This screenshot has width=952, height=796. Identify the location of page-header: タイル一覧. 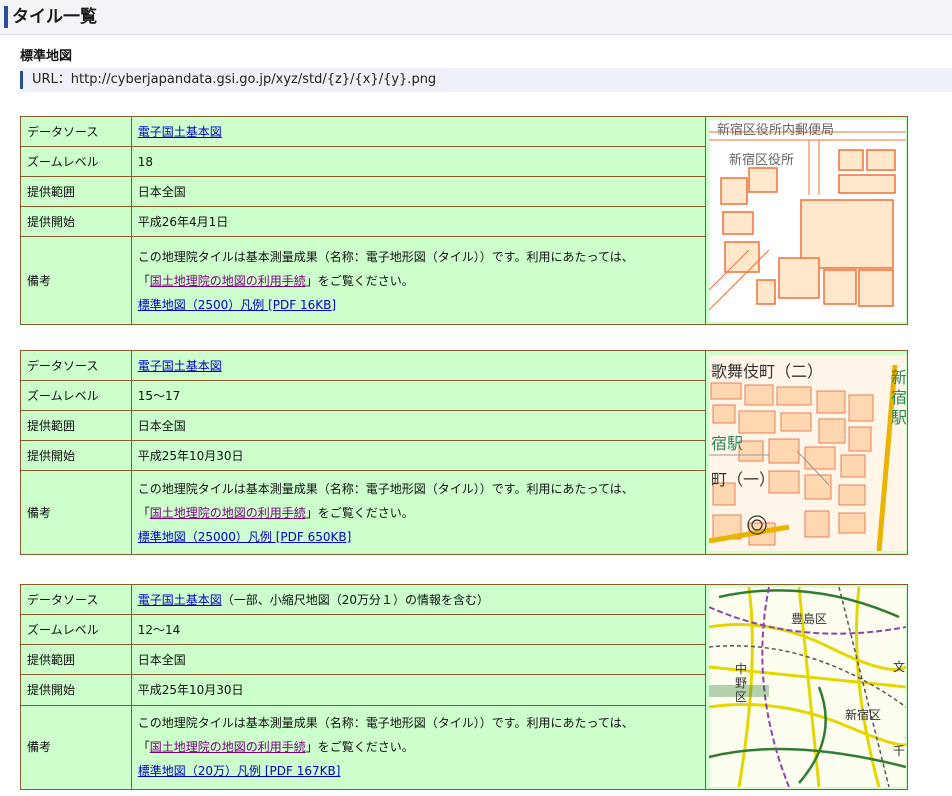
(476, 17).